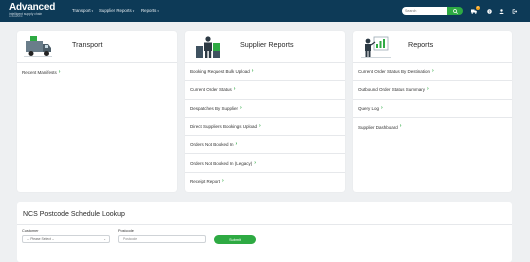 This screenshot has height=262, width=530. What do you see at coordinates (208, 47) in the screenshot?
I see `warehouse-worker-icon` at bounding box center [208, 47].